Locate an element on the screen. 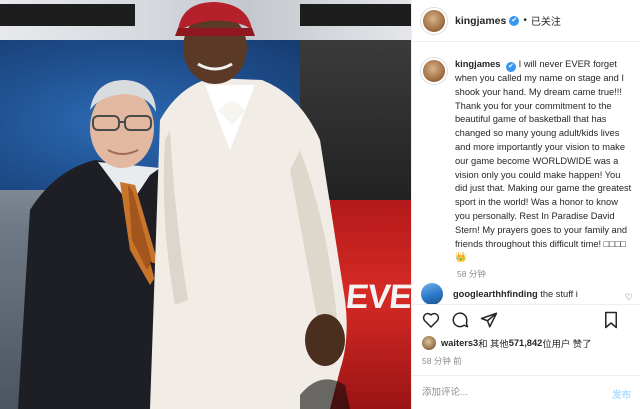 This screenshot has height=409, width=640. post-actions-bar is located at coordinates (526, 319).